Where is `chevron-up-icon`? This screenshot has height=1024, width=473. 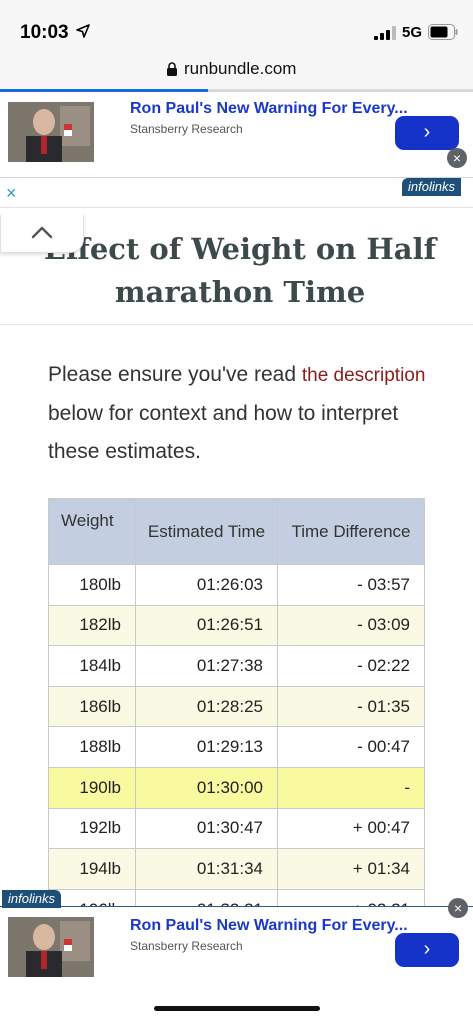
chevron-up-icon is located at coordinates (42, 232).